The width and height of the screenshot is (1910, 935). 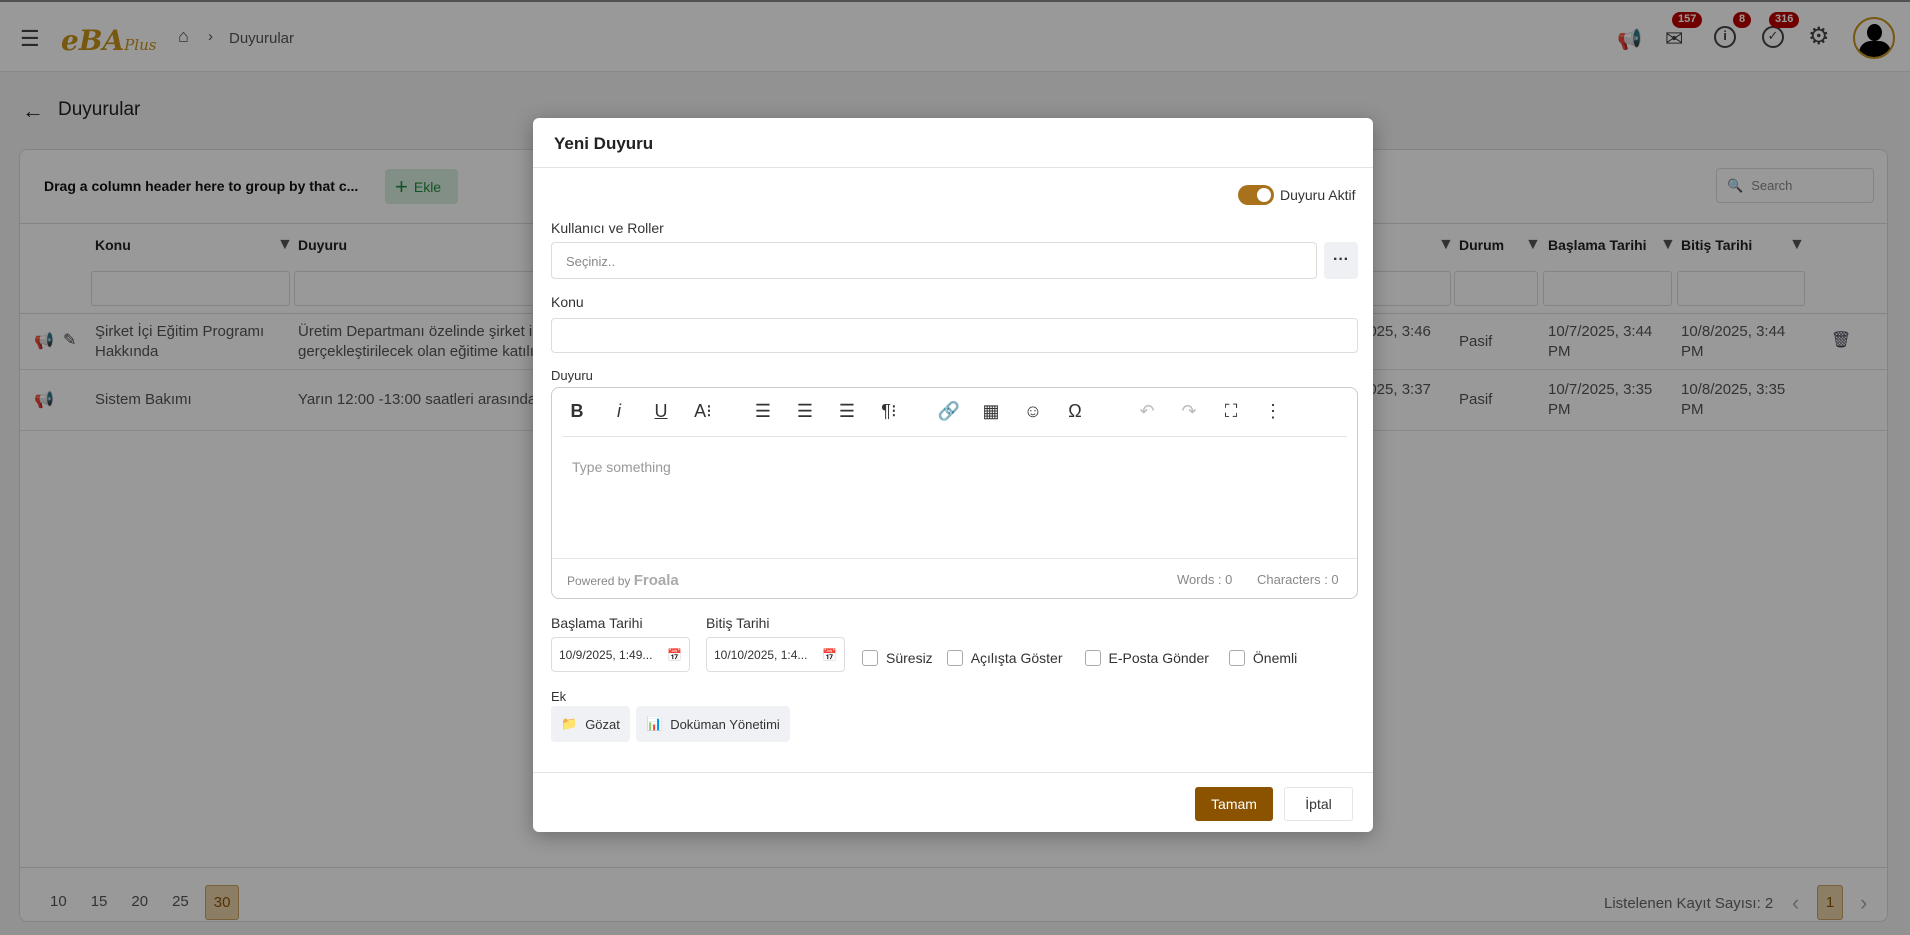 What do you see at coordinates (597, 623) in the screenshot?
I see `start-date-label: Başlama Tarihi` at bounding box center [597, 623].